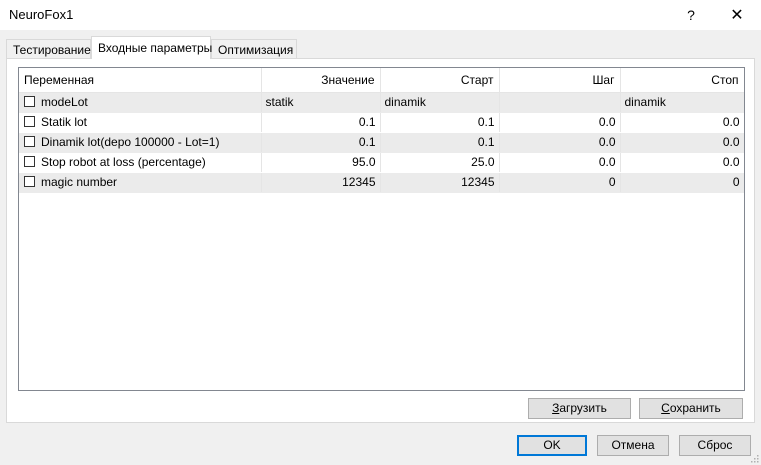  Describe the element at coordinates (440, 80) in the screenshot. I see `column-header-start: Старт` at that location.